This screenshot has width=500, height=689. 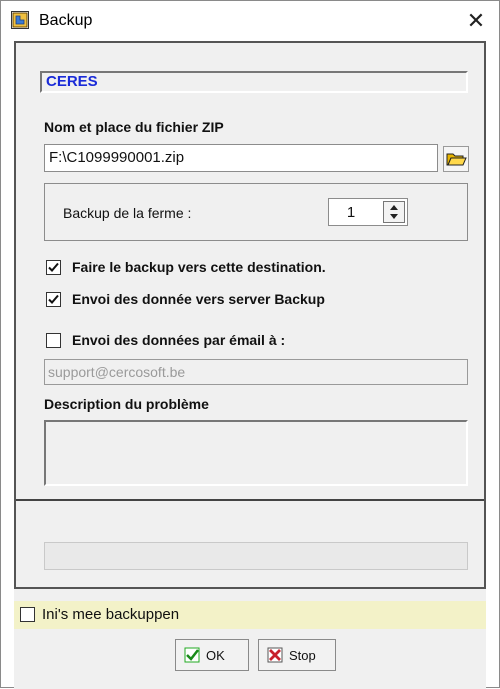 What do you see at coordinates (256, 372) in the screenshot?
I see `email-address-input: support@cercosoft.be` at bounding box center [256, 372].